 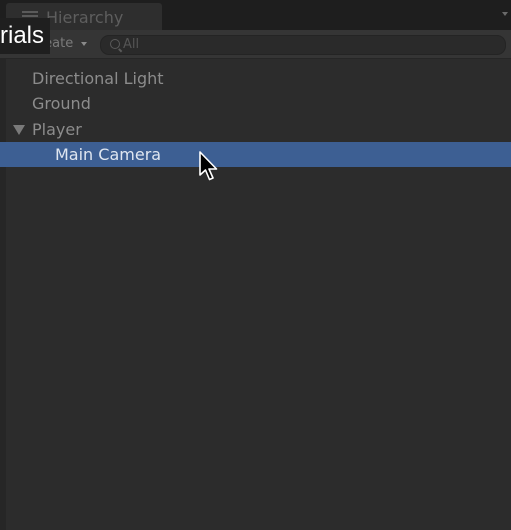 What do you see at coordinates (505, 14) in the screenshot?
I see `panel-menu-icon` at bounding box center [505, 14].